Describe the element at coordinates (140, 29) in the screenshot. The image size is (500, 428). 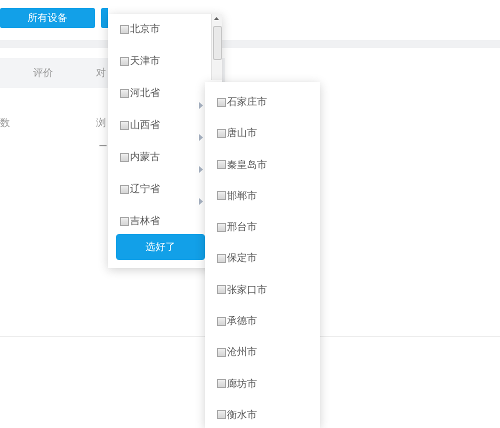
I see `region-option: 北京市` at that location.